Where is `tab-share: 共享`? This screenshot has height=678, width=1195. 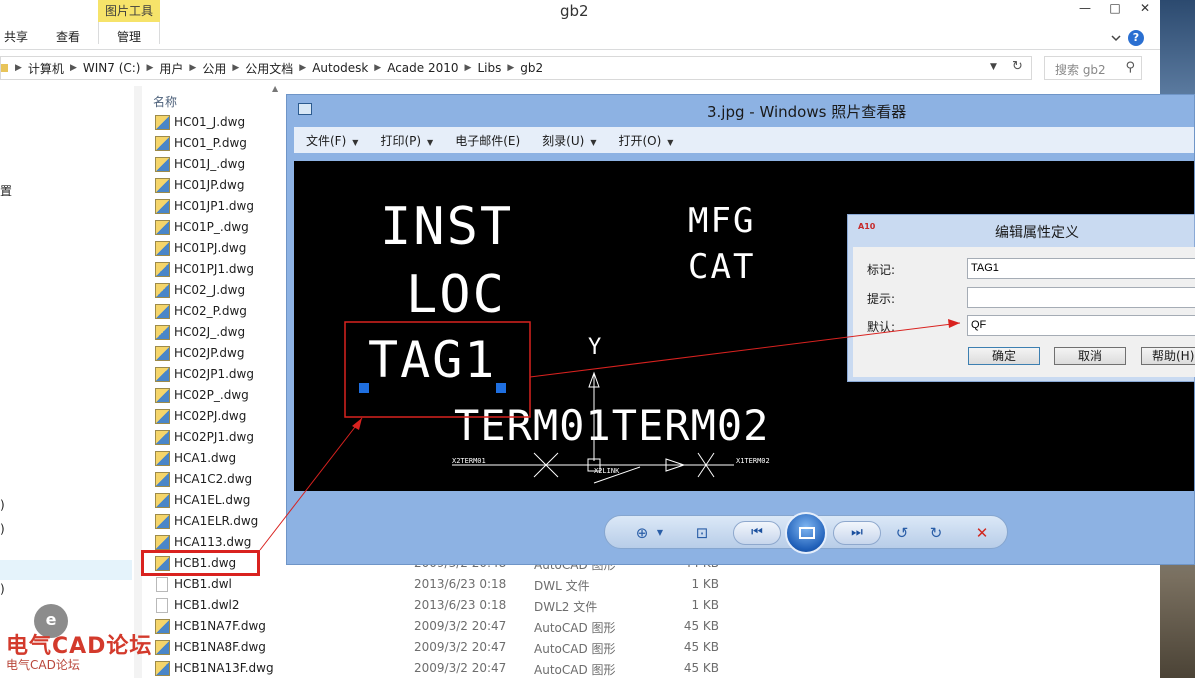 tab-share: 共享 is located at coordinates (16, 36).